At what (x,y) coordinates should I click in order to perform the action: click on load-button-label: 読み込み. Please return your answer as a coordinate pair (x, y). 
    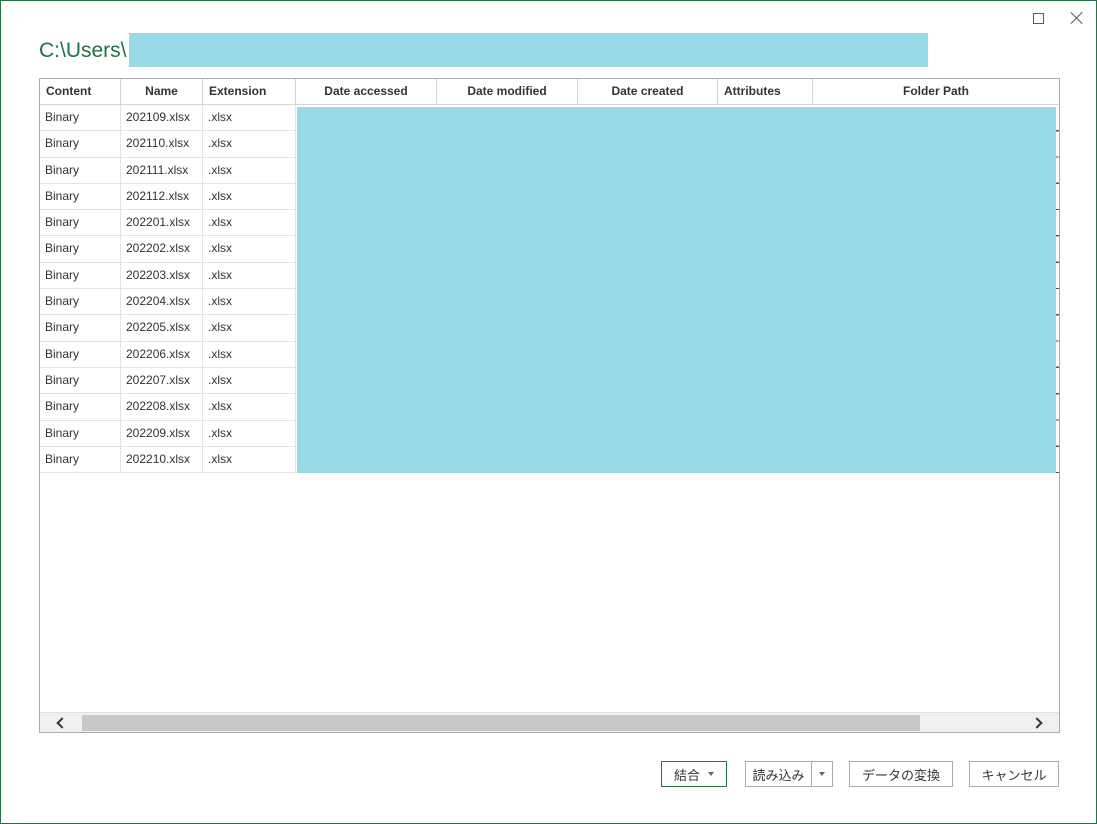
    Looking at the image, I should click on (778, 776).